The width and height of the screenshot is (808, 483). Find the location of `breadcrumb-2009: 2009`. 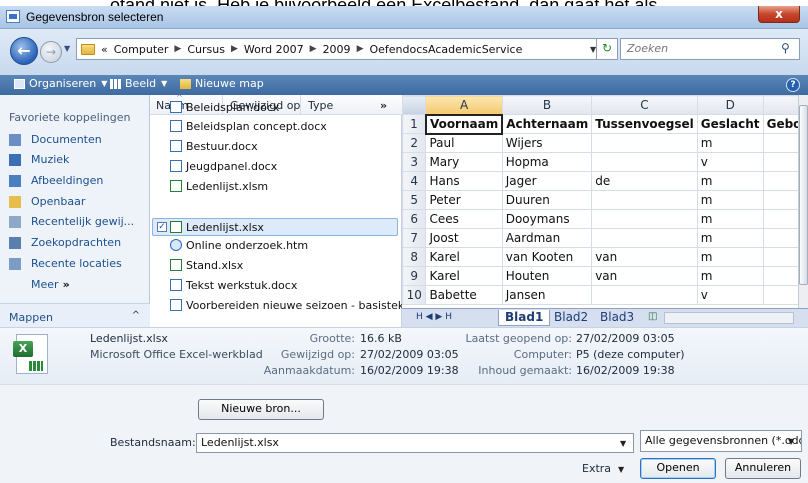

breadcrumb-2009: 2009 is located at coordinates (337, 49).